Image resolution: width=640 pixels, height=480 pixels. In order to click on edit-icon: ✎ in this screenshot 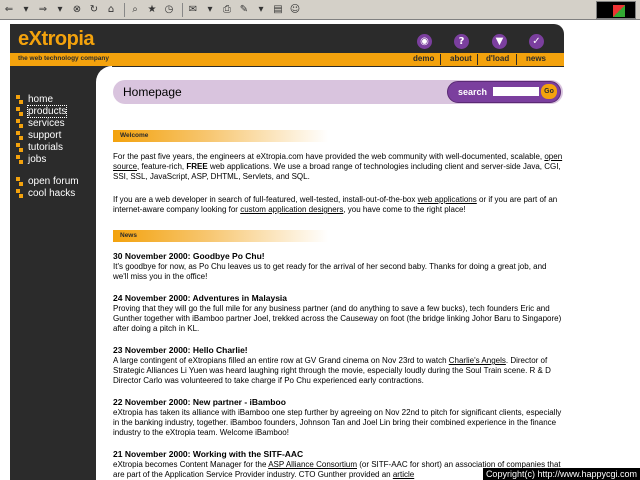, I will do `click(244, 10)`.